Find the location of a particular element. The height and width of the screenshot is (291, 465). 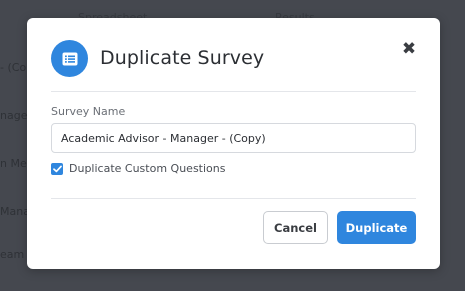

close-icon: ✖ is located at coordinates (409, 49).